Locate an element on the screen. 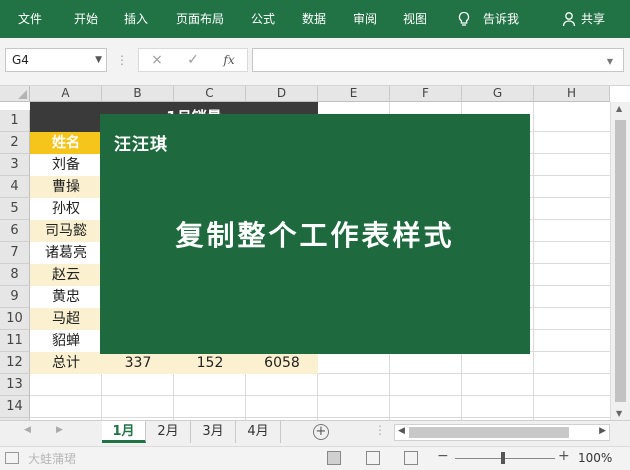  col-header-c: C is located at coordinates (210, 94).